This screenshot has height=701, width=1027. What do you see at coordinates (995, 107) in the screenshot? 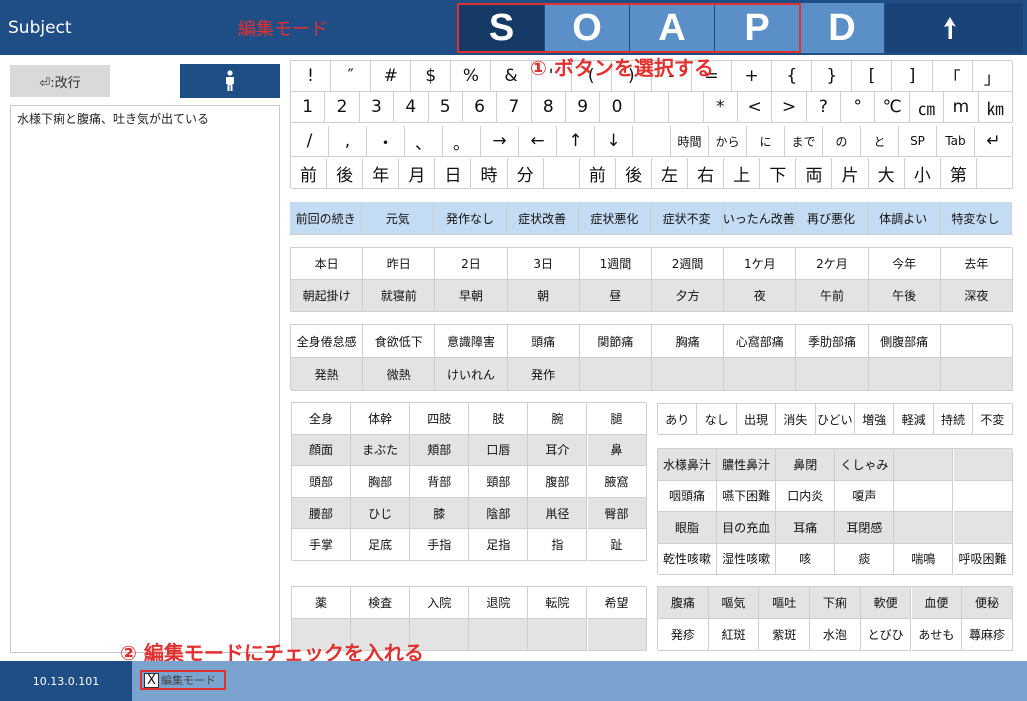
I see `number-key: ㎞` at bounding box center [995, 107].